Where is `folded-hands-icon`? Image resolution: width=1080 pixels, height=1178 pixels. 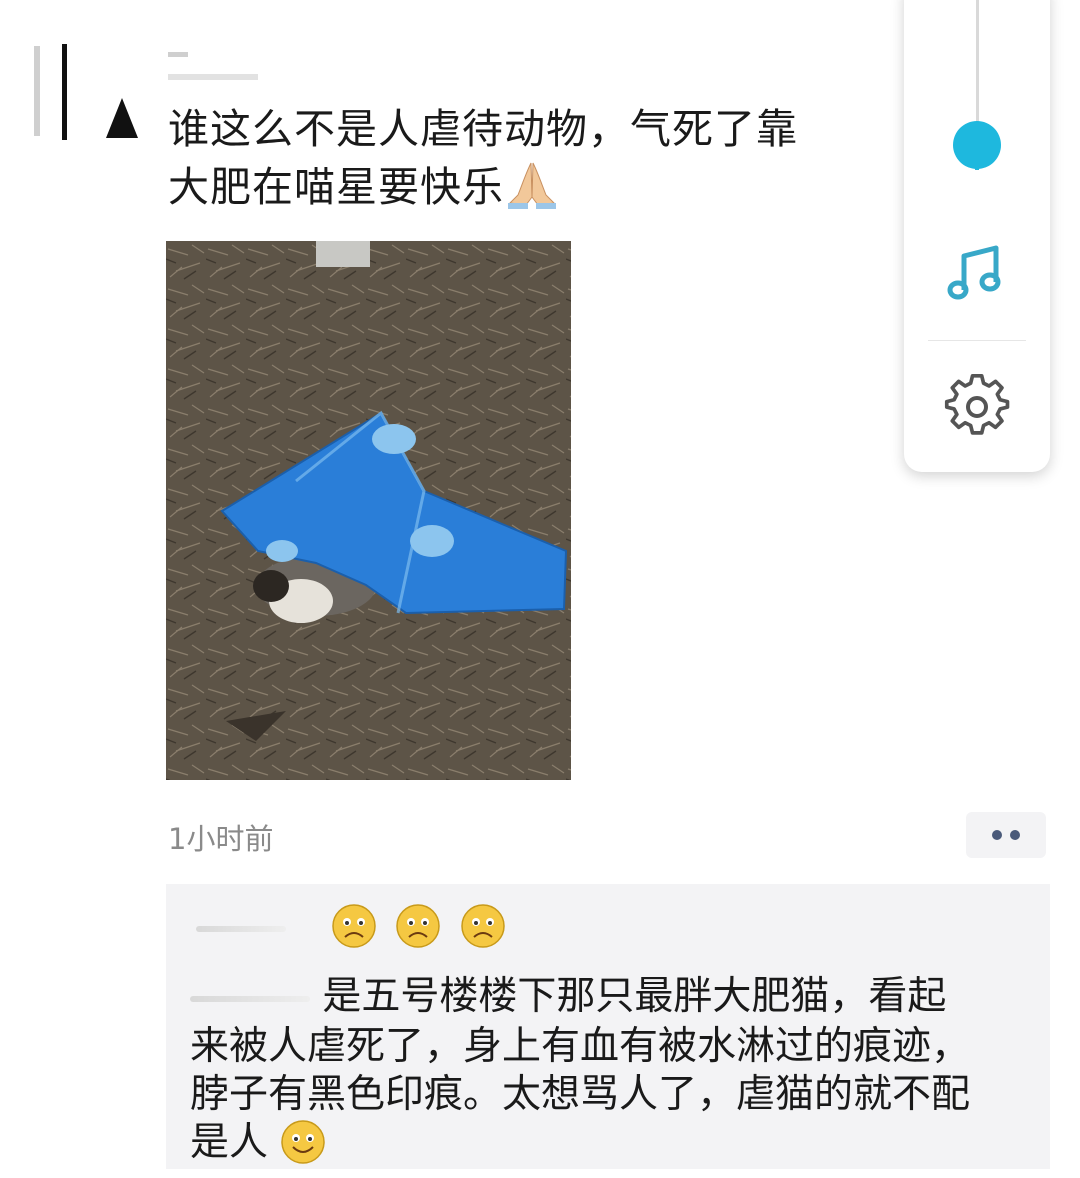 folded-hands-icon is located at coordinates (532, 184).